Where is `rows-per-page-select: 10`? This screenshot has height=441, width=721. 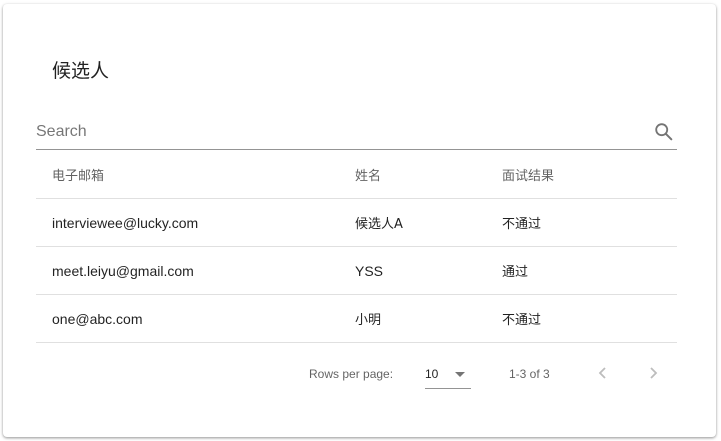 rows-per-page-select: 10 is located at coordinates (448, 374).